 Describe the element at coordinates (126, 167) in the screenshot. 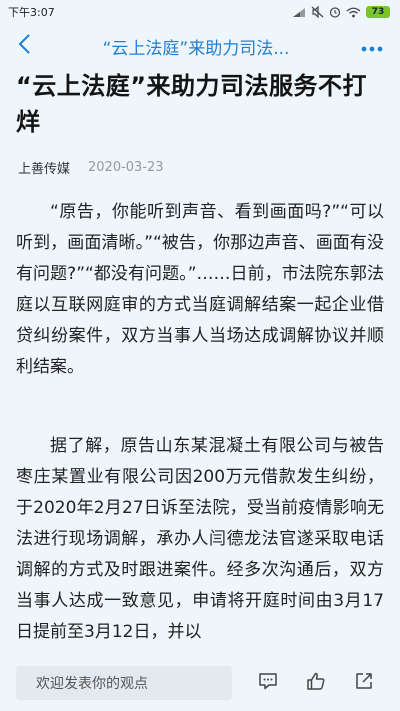

I see `article-date: 2020-03-23` at that location.